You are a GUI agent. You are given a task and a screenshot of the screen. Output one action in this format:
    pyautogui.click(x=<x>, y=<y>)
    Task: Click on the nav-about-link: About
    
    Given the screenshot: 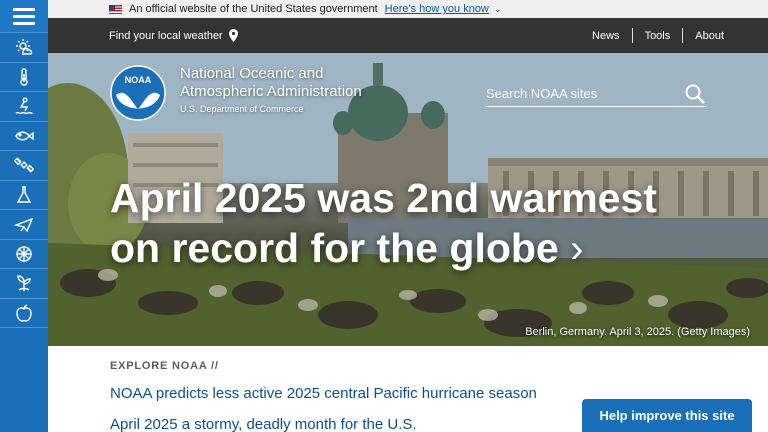 What is the action you would take?
    pyautogui.click(x=709, y=36)
    